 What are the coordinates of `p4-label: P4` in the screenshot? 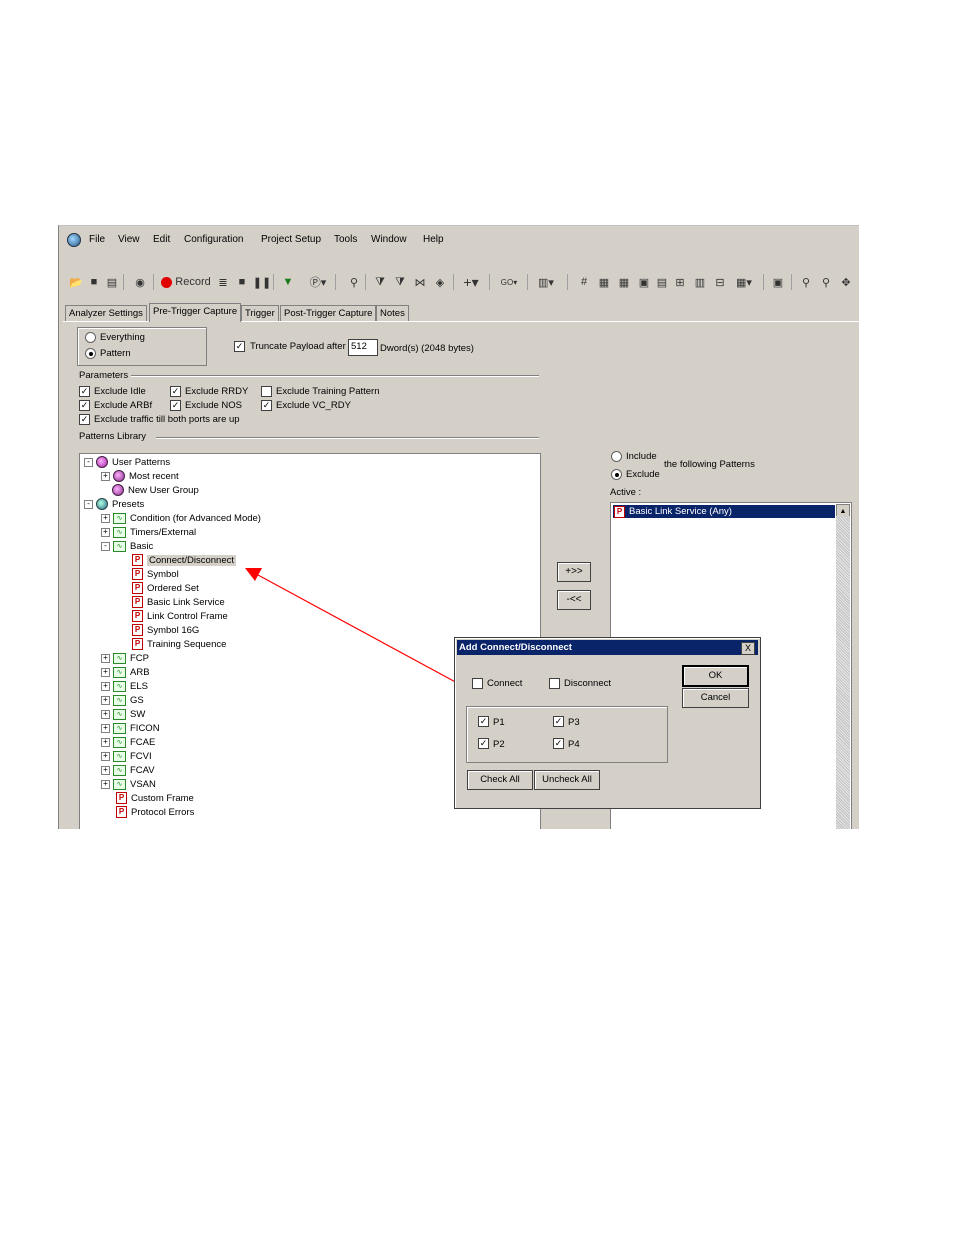 It's located at (574, 744).